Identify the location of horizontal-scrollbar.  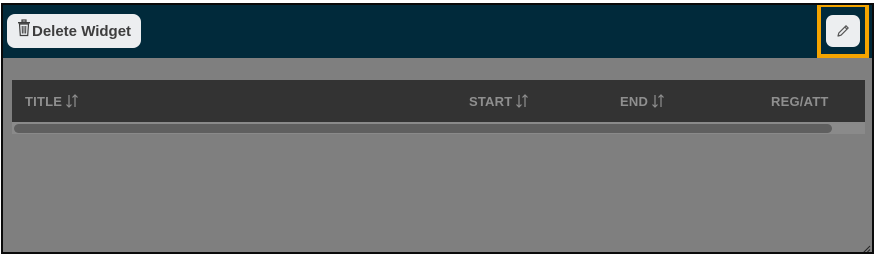
(438, 128).